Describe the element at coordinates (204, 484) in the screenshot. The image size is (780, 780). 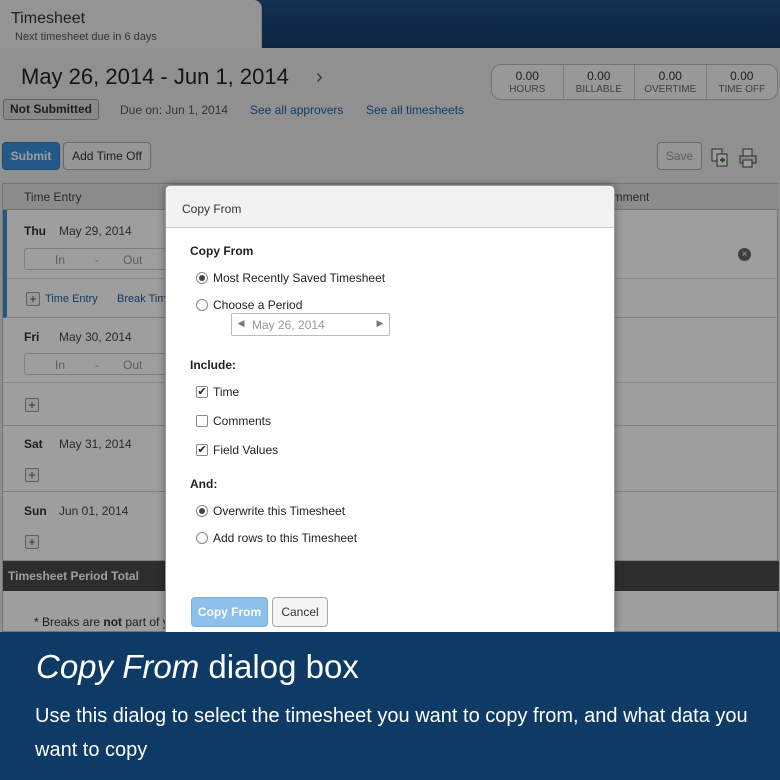
I see `and-label: And:` at that location.